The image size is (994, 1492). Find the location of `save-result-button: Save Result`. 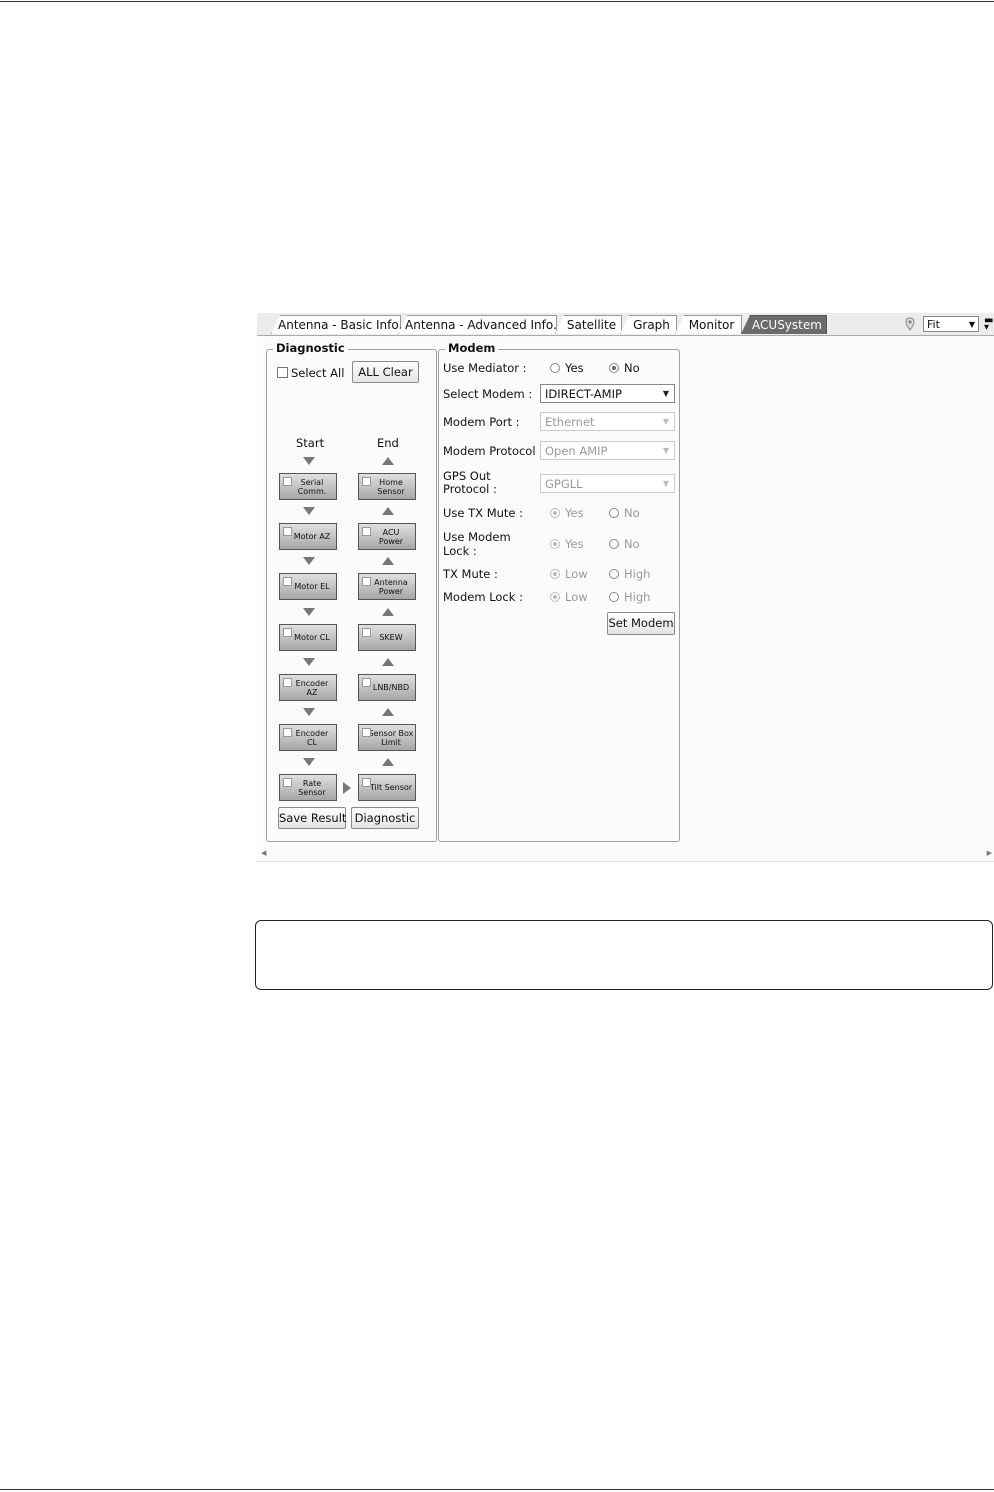

save-result-button: Save Result is located at coordinates (312, 818).